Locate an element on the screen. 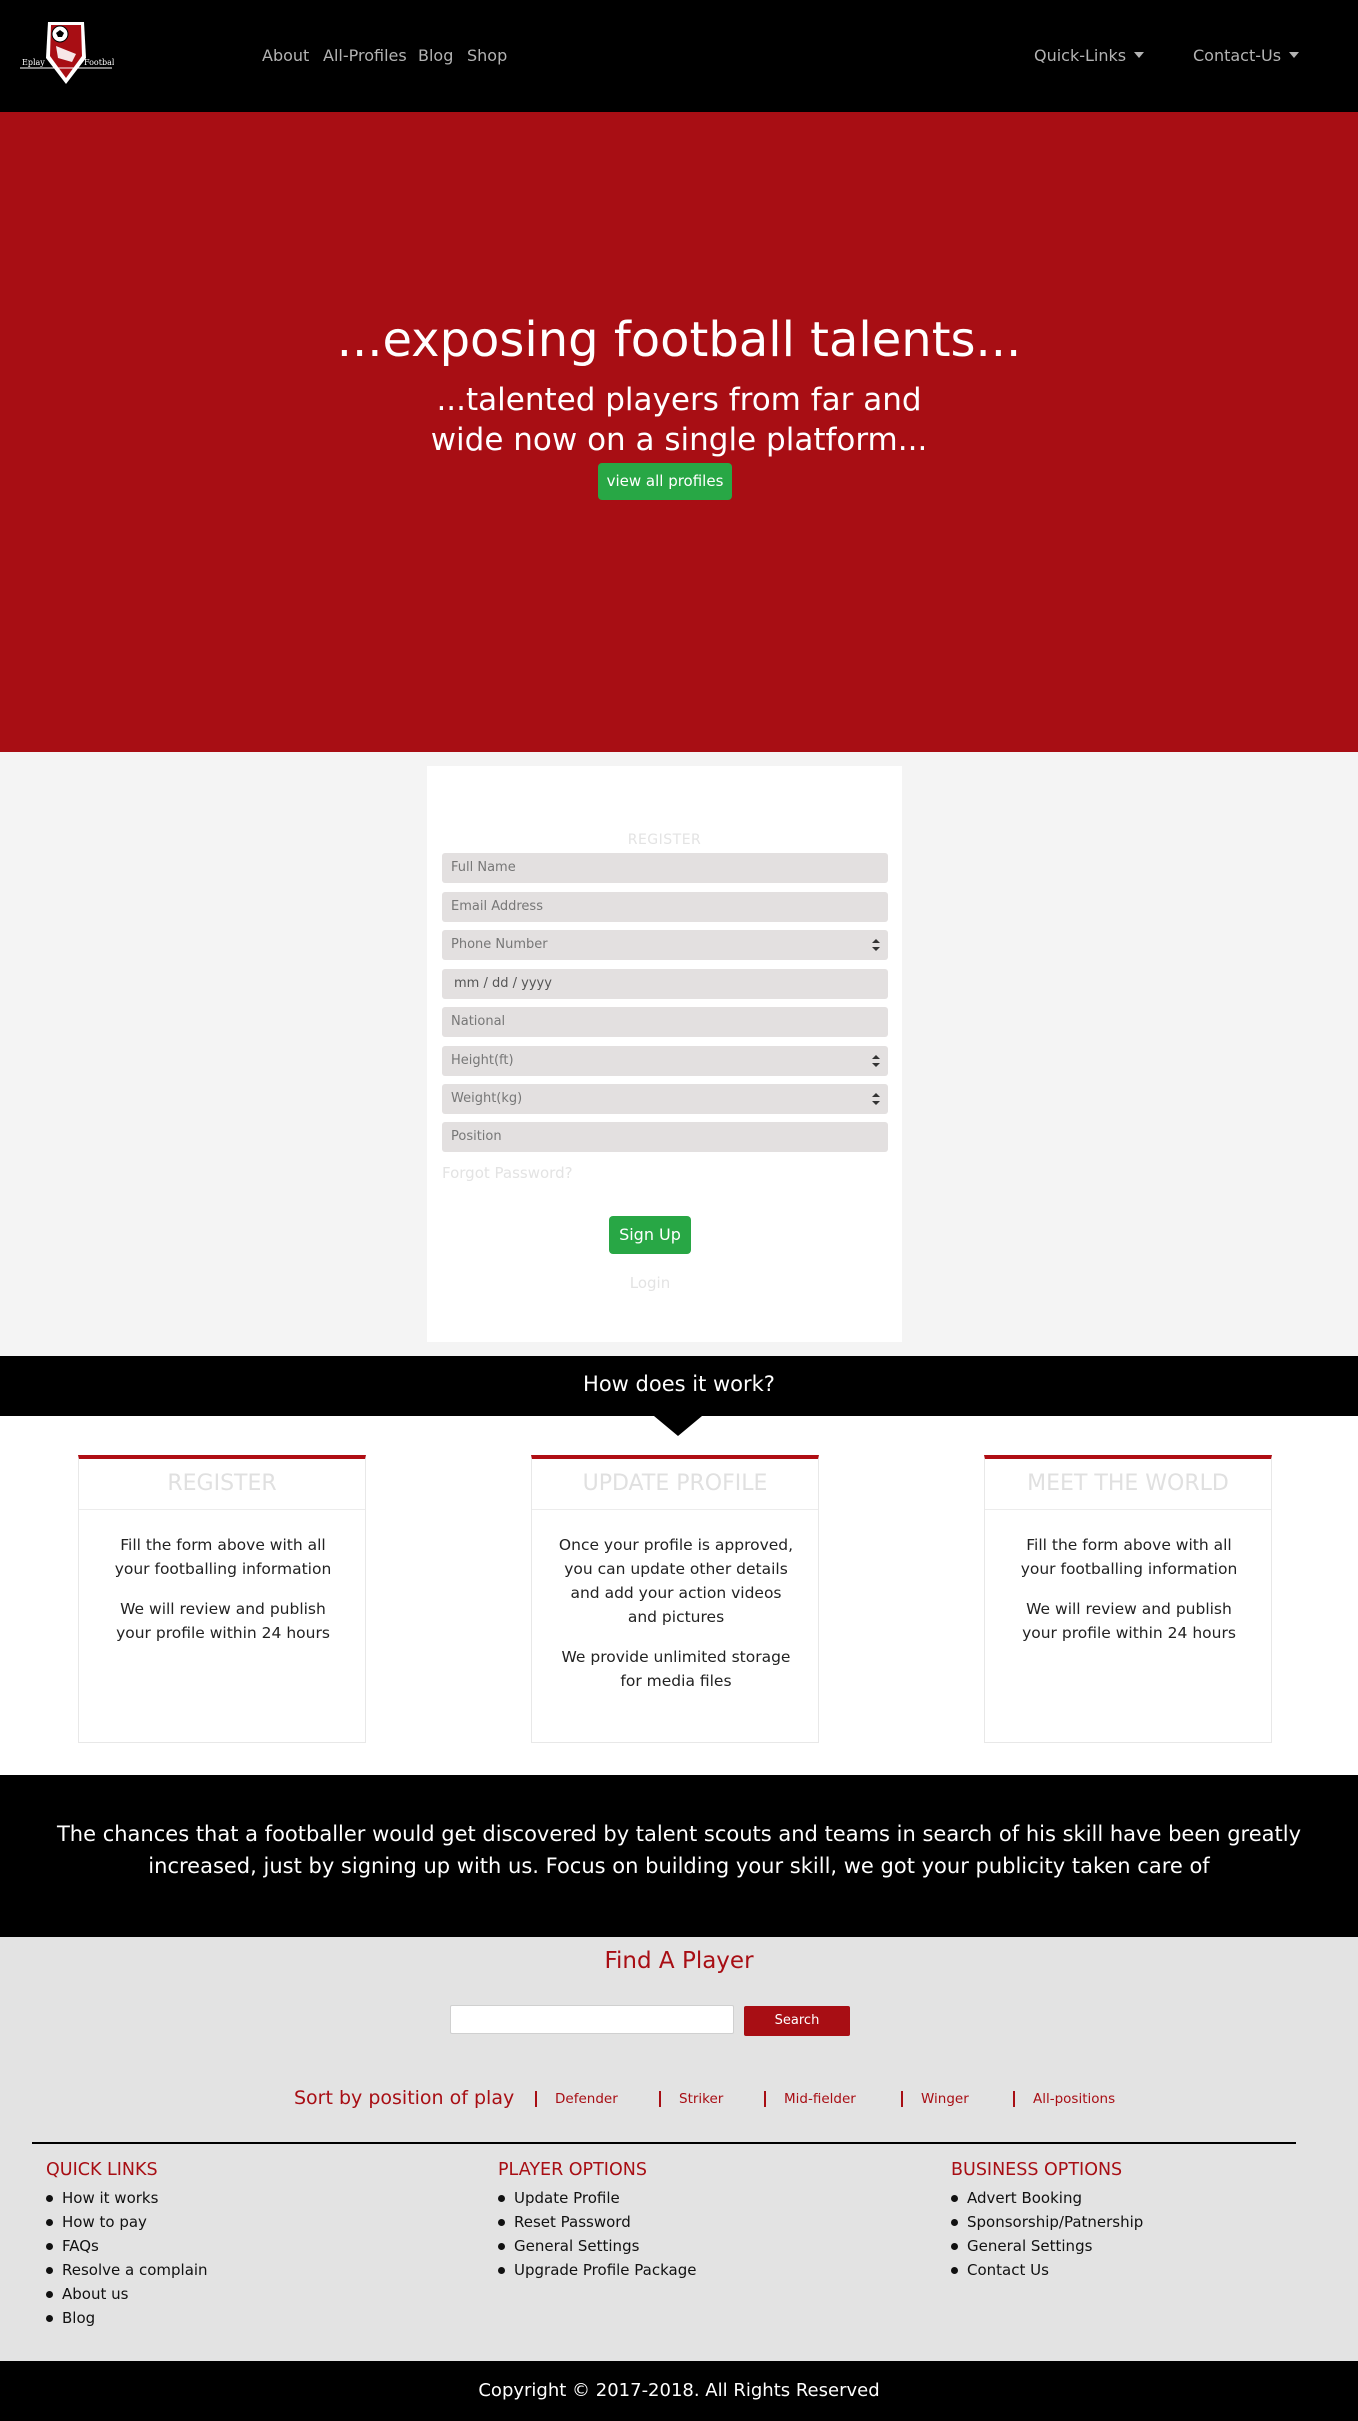 This screenshot has height=2421, width=1358. step-title: MEET THE WORLD is located at coordinates (1128, 1483).